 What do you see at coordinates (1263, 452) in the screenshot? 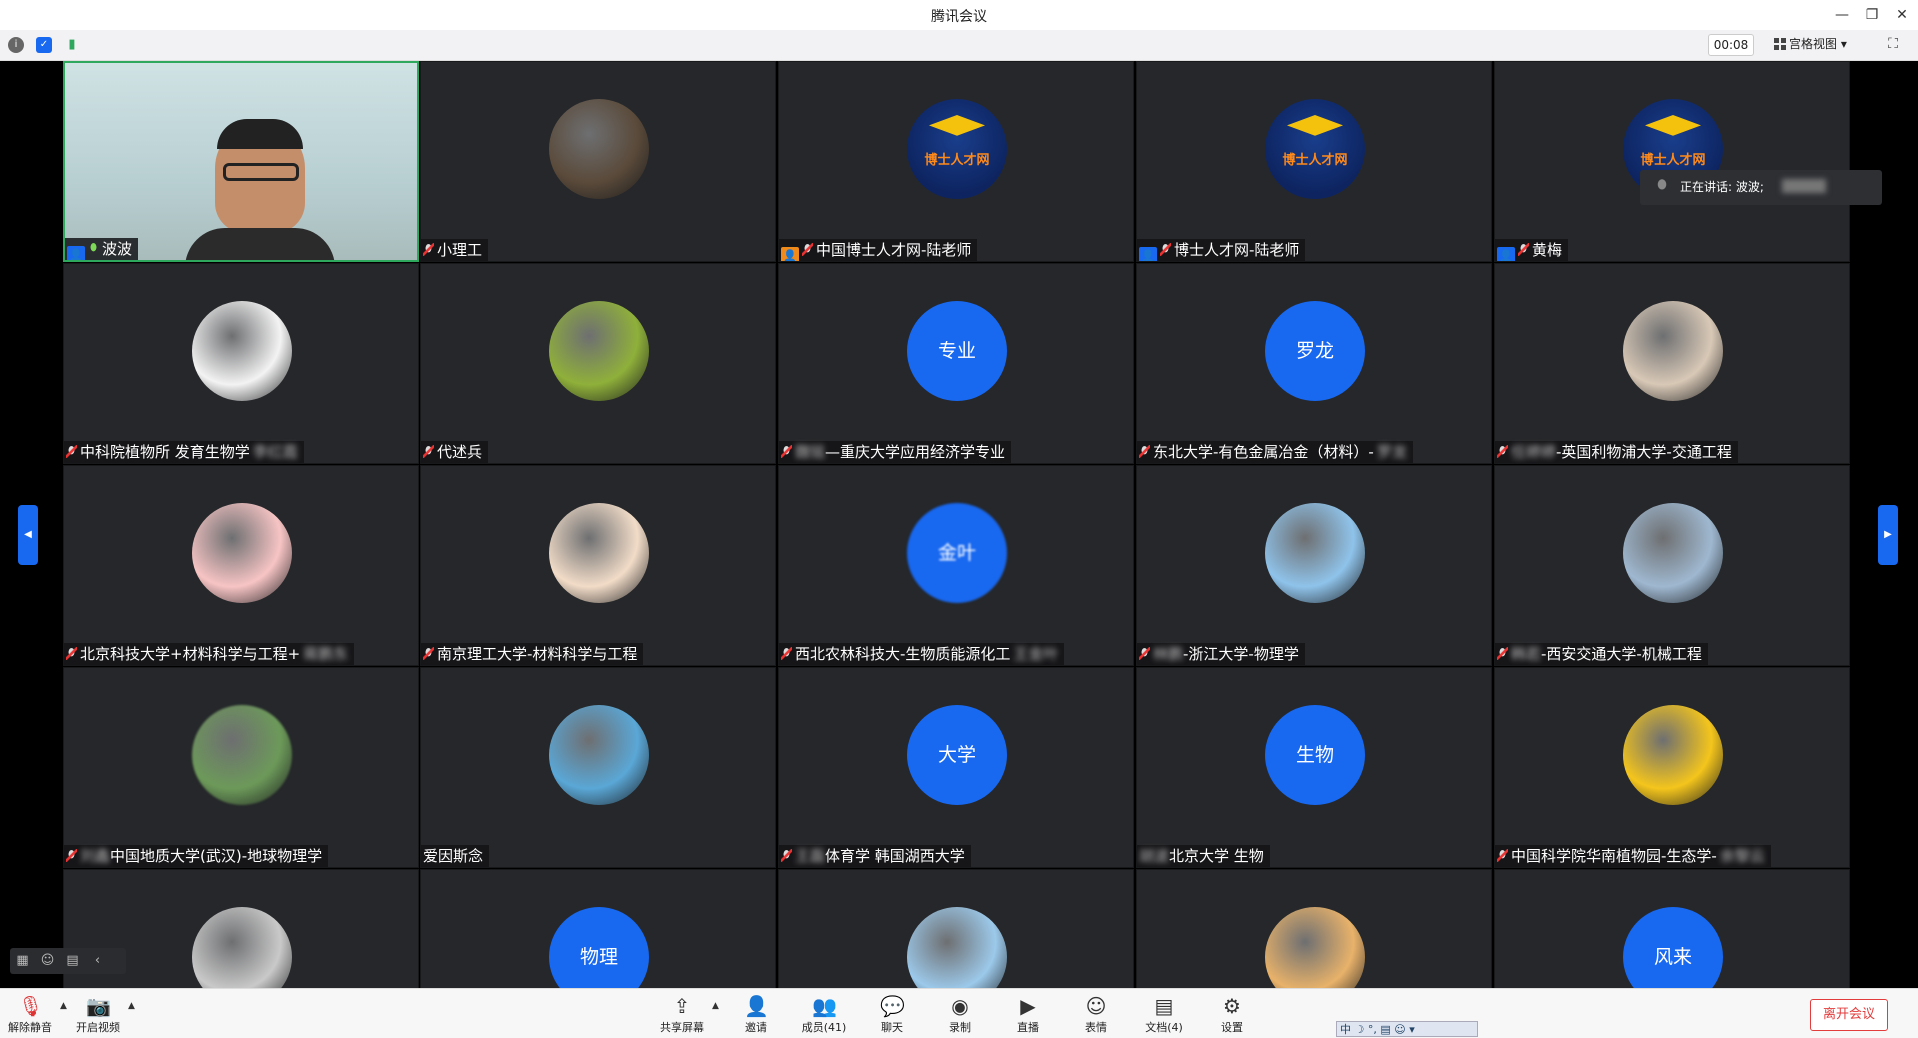
I see `participant-name: 东北大学-有色金属冶金（材料）-` at bounding box center [1263, 452].